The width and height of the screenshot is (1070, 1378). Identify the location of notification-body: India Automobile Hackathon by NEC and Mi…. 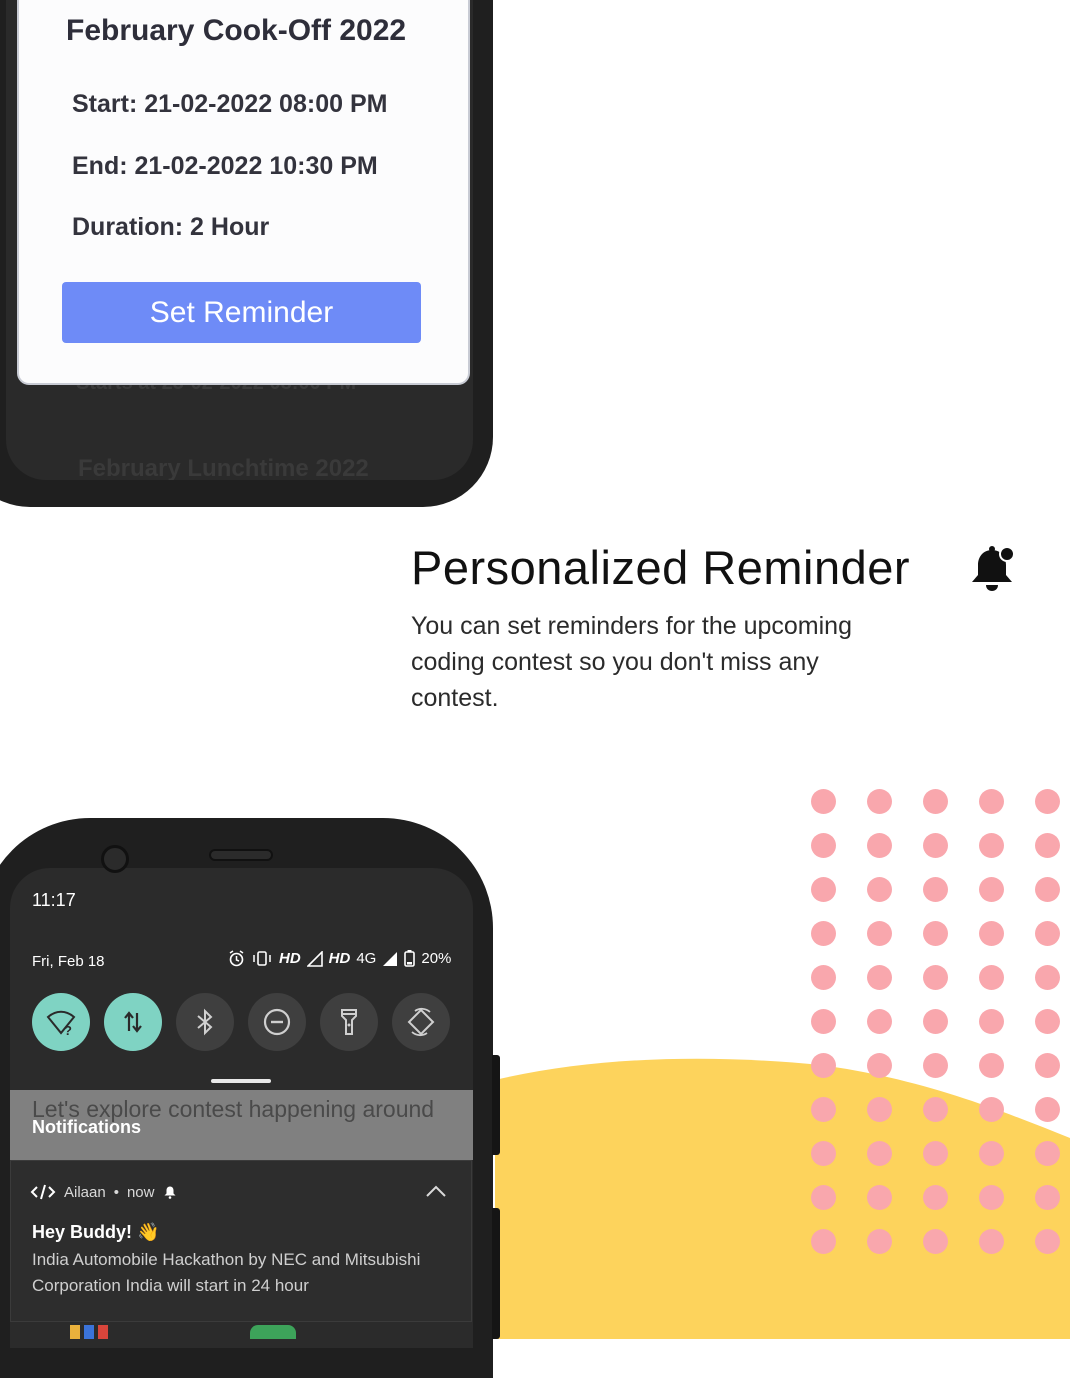
(226, 1272).